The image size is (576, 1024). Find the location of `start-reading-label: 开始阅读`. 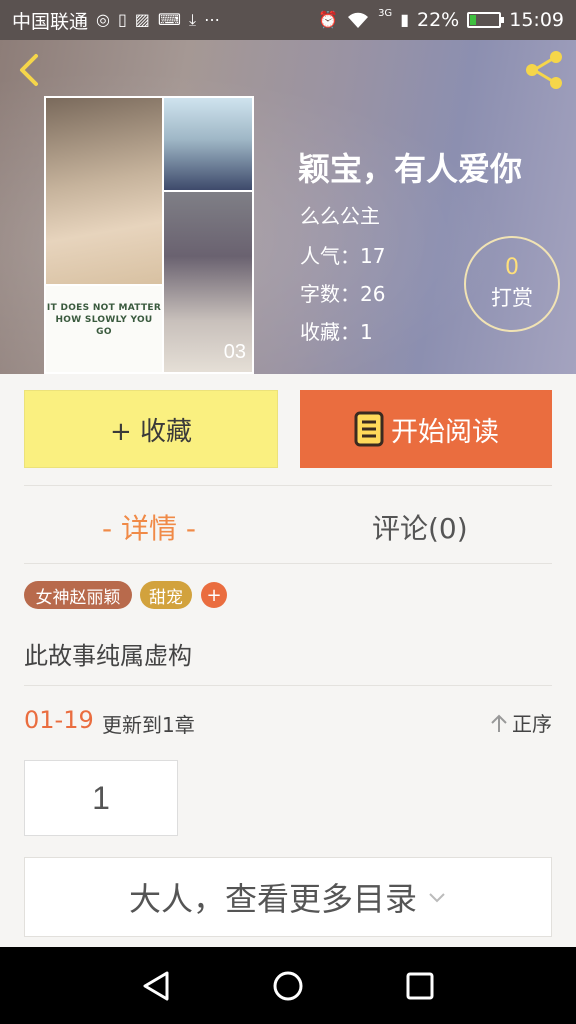

start-reading-label: 开始阅读 is located at coordinates (445, 432).